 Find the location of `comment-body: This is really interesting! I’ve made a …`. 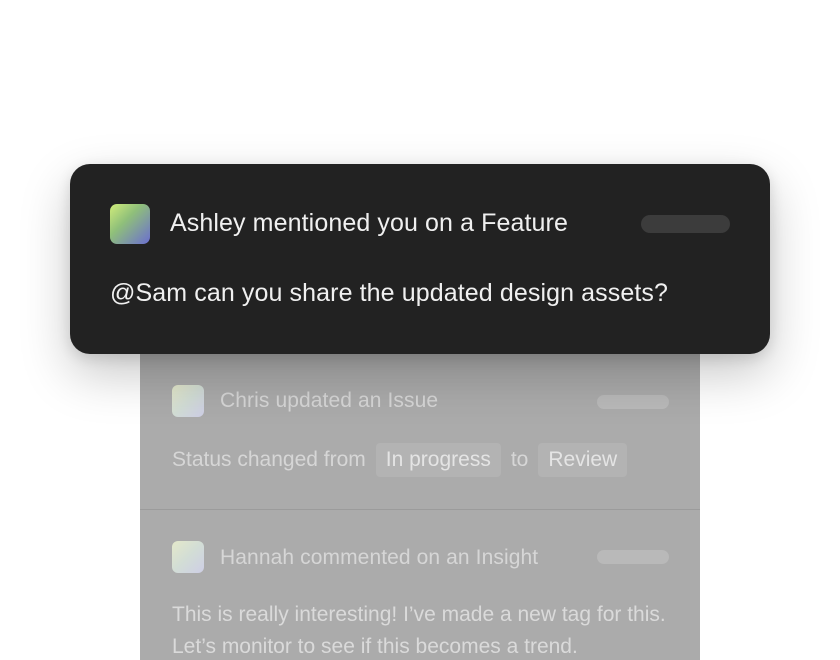

comment-body: This is really interesting! I’ve made a … is located at coordinates (419, 630).